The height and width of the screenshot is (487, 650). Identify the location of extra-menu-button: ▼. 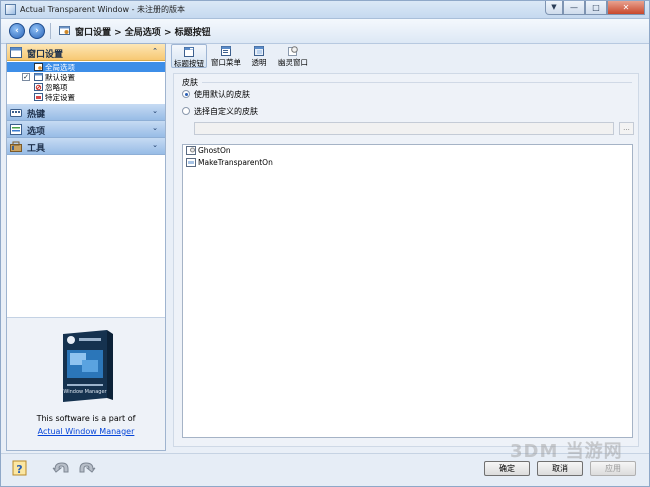
(554, 8).